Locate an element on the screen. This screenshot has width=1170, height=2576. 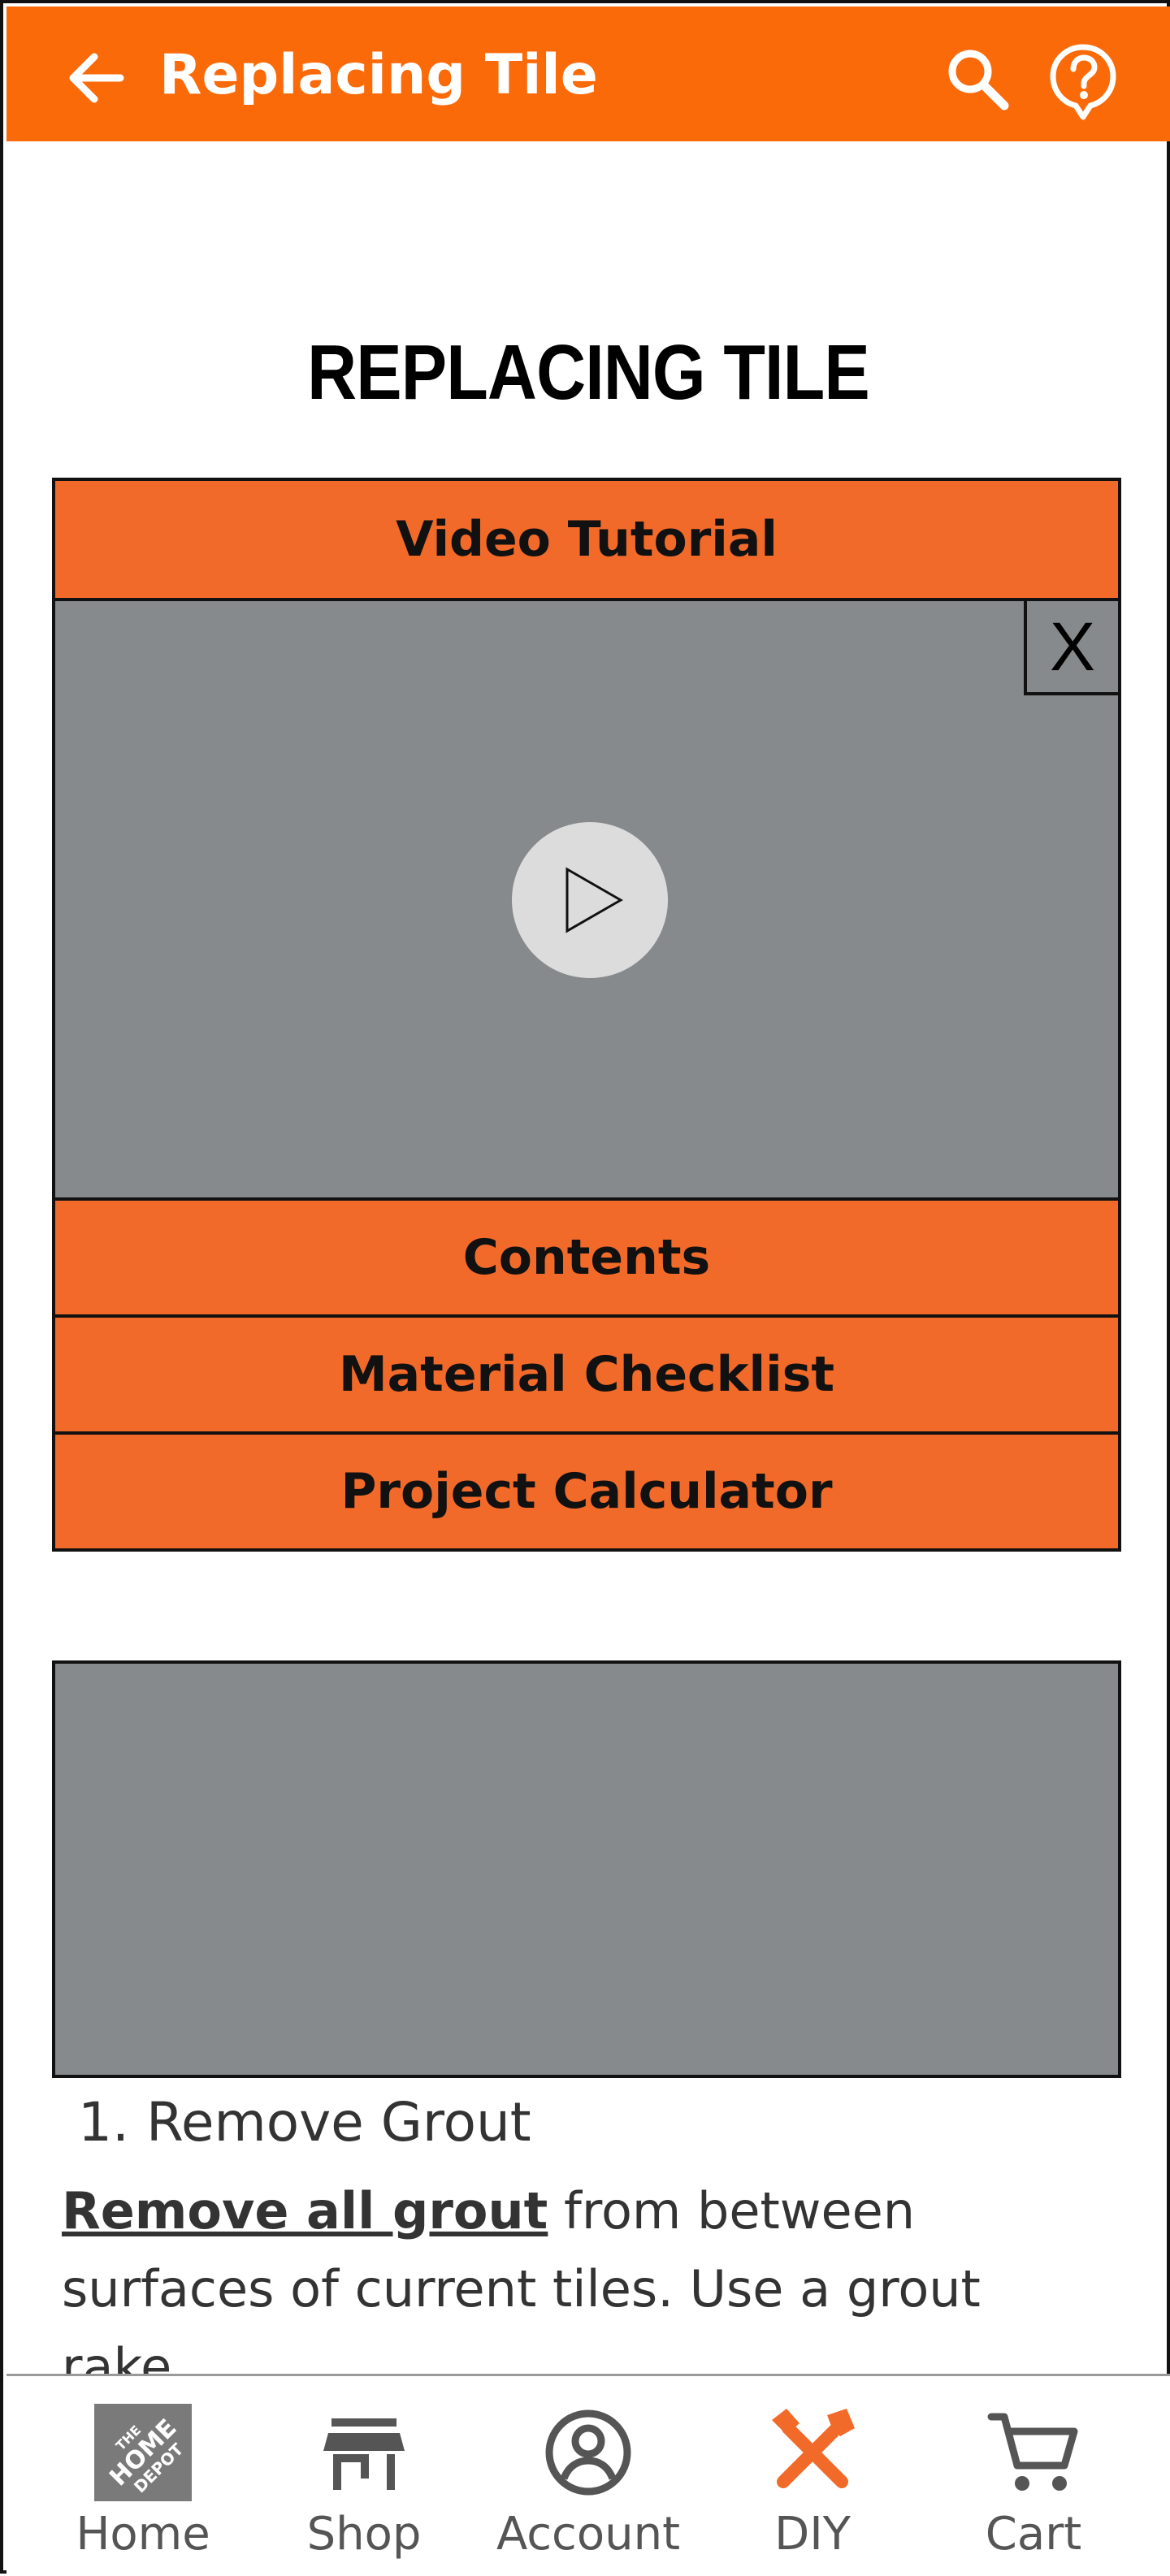
cart-icon is located at coordinates (1033, 2452).